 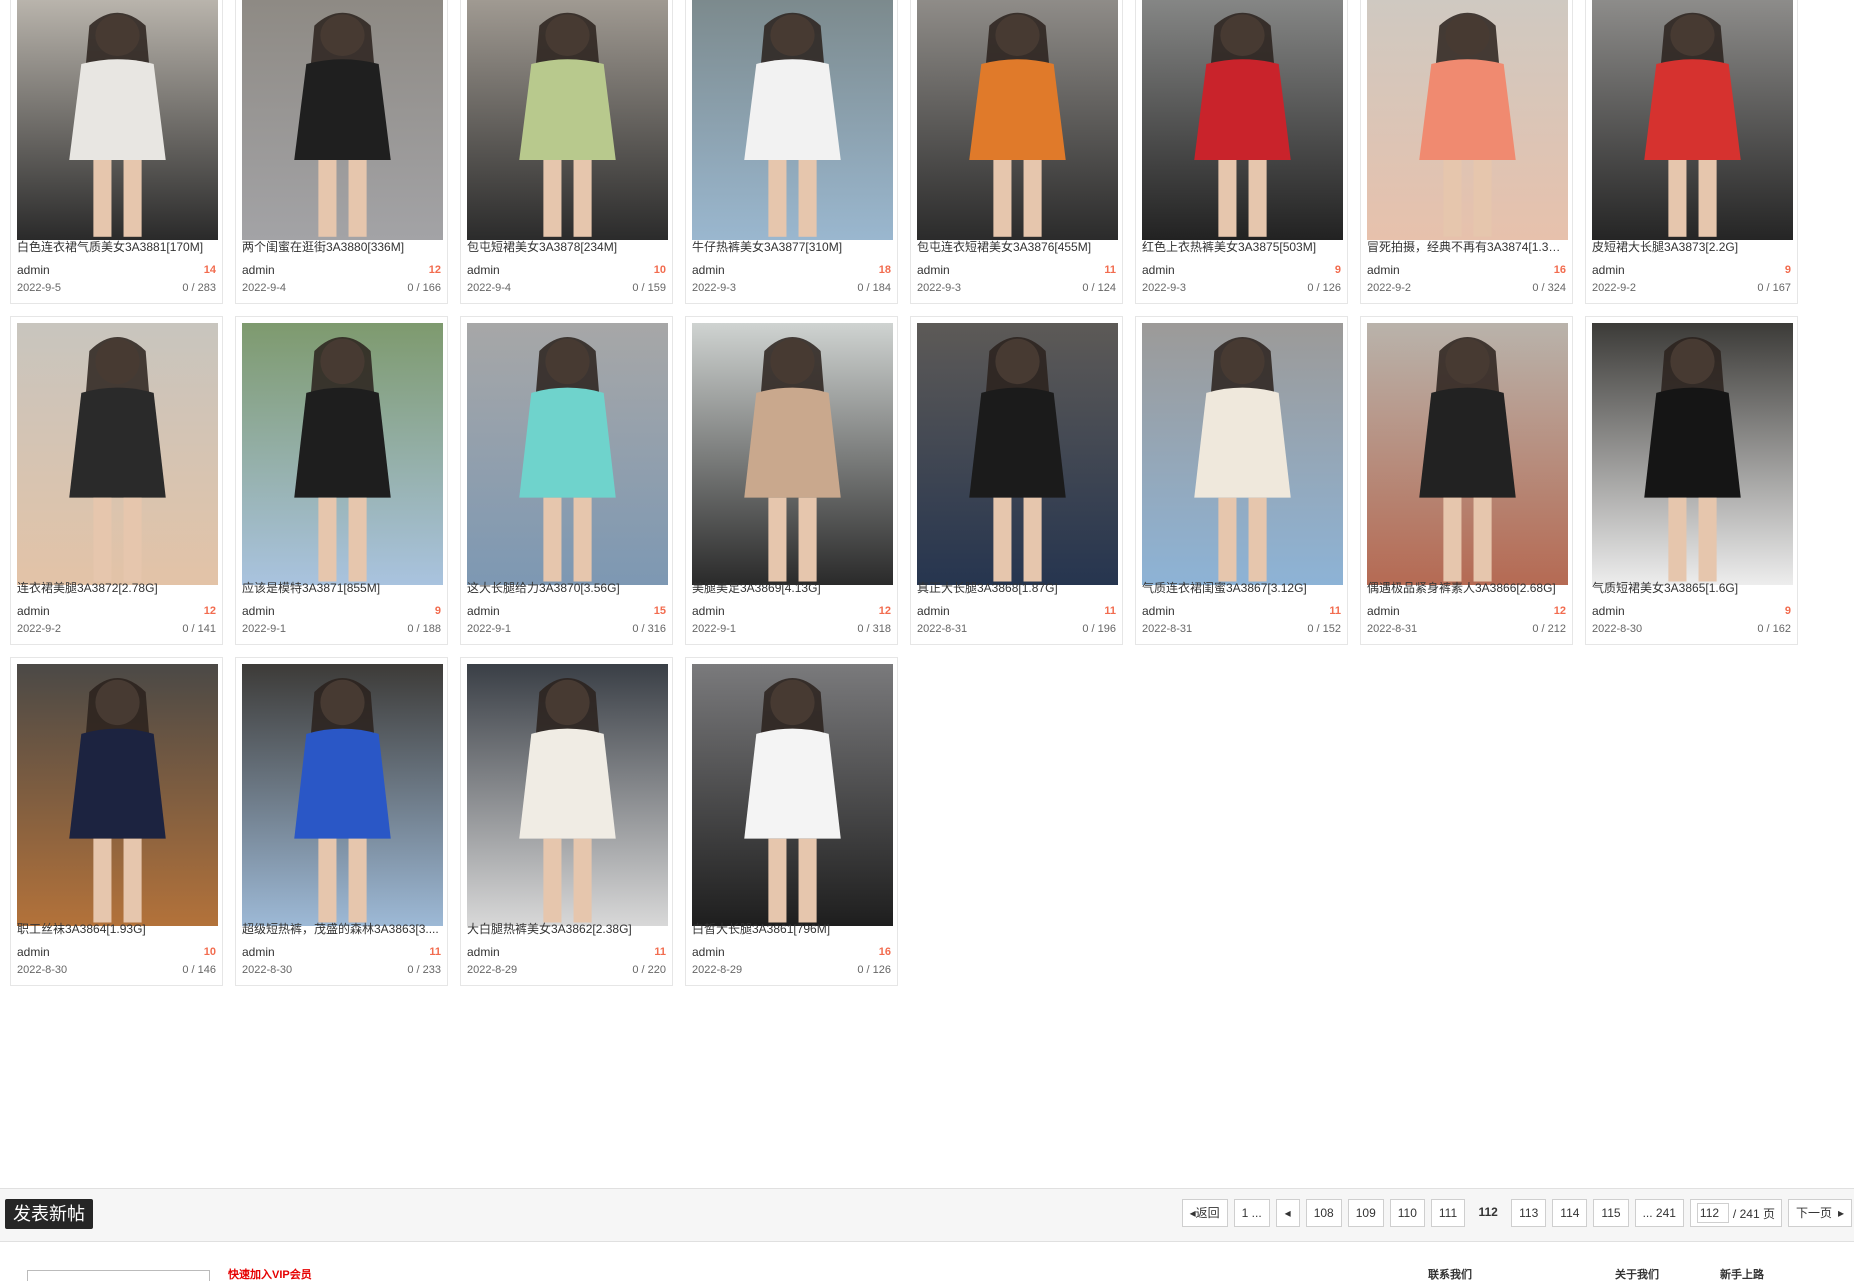 What do you see at coordinates (1466, 247) in the screenshot?
I see `thread-title: 冒死拍摄，经典不再有3A3874[1.33G]` at bounding box center [1466, 247].